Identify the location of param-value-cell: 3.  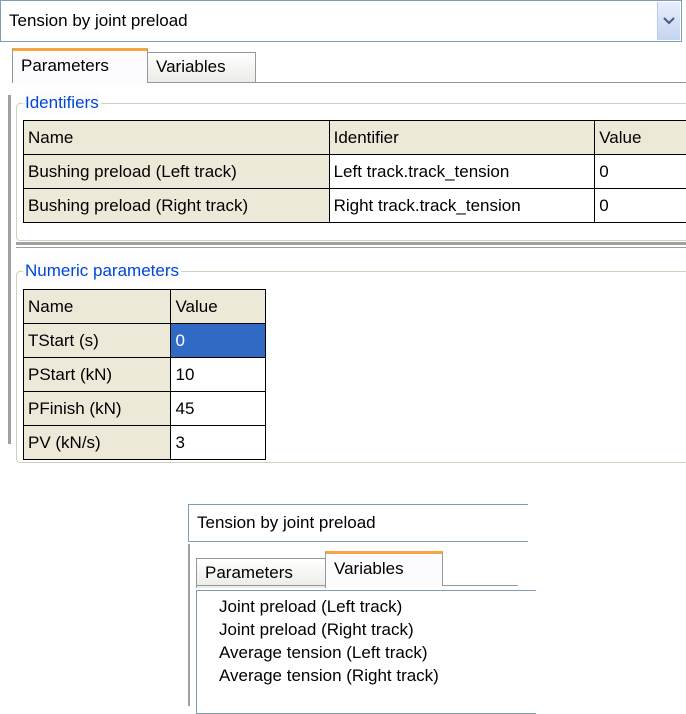
(218, 443).